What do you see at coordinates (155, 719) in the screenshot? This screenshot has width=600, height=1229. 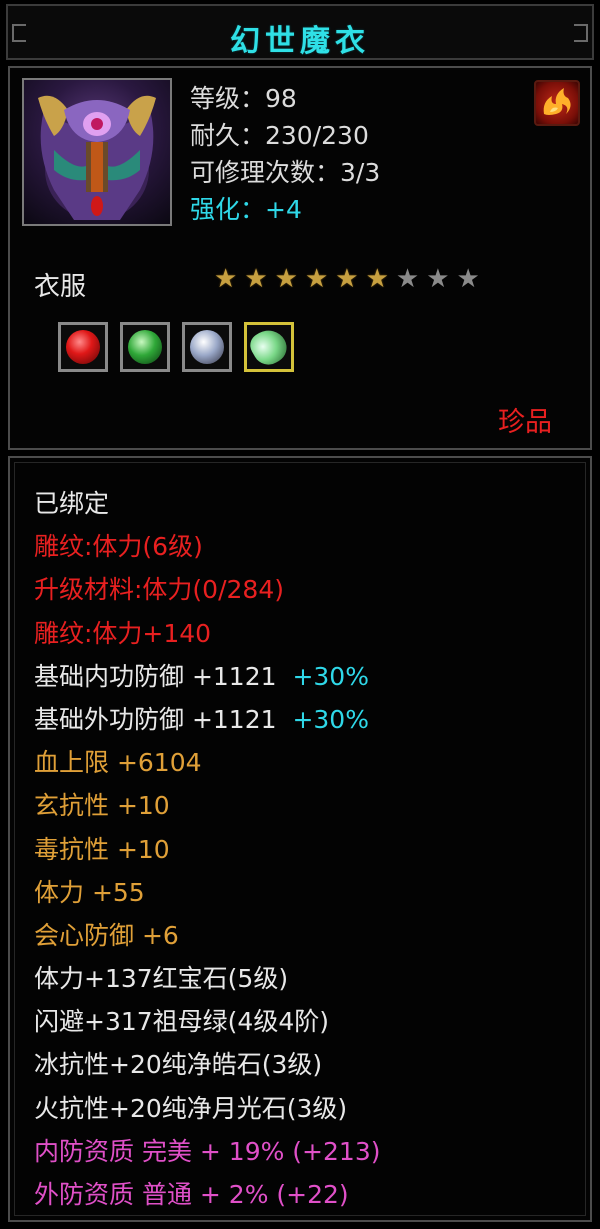 I see `outer-defense-label: 基础外功防御 +1121` at bounding box center [155, 719].